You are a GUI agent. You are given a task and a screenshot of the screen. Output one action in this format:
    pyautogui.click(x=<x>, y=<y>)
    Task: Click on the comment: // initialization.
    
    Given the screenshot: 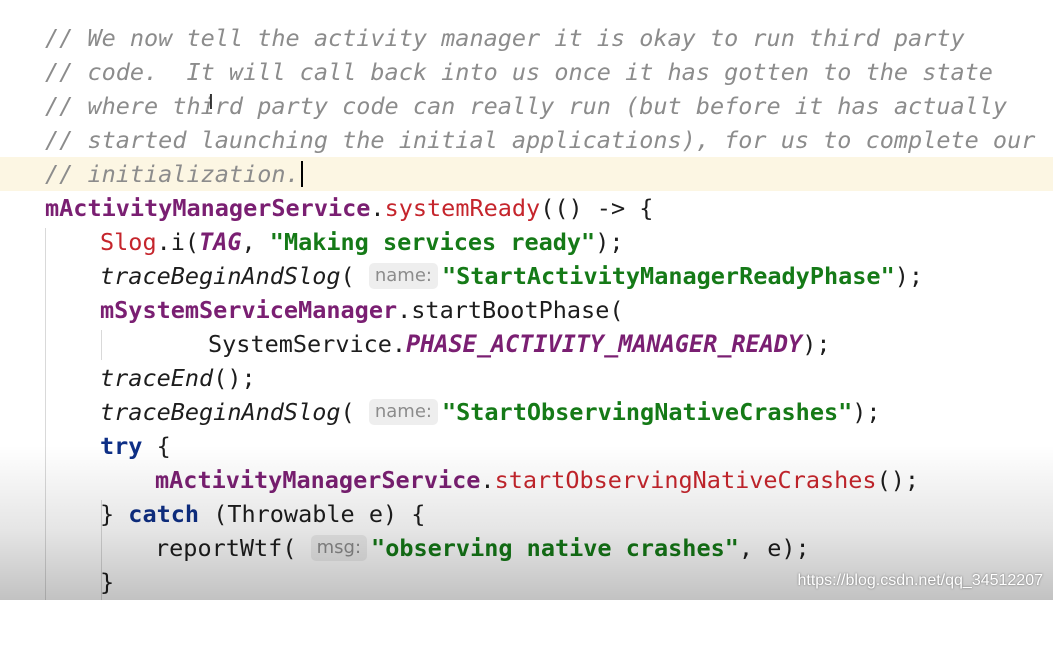 What is the action you would take?
    pyautogui.click(x=172, y=174)
    